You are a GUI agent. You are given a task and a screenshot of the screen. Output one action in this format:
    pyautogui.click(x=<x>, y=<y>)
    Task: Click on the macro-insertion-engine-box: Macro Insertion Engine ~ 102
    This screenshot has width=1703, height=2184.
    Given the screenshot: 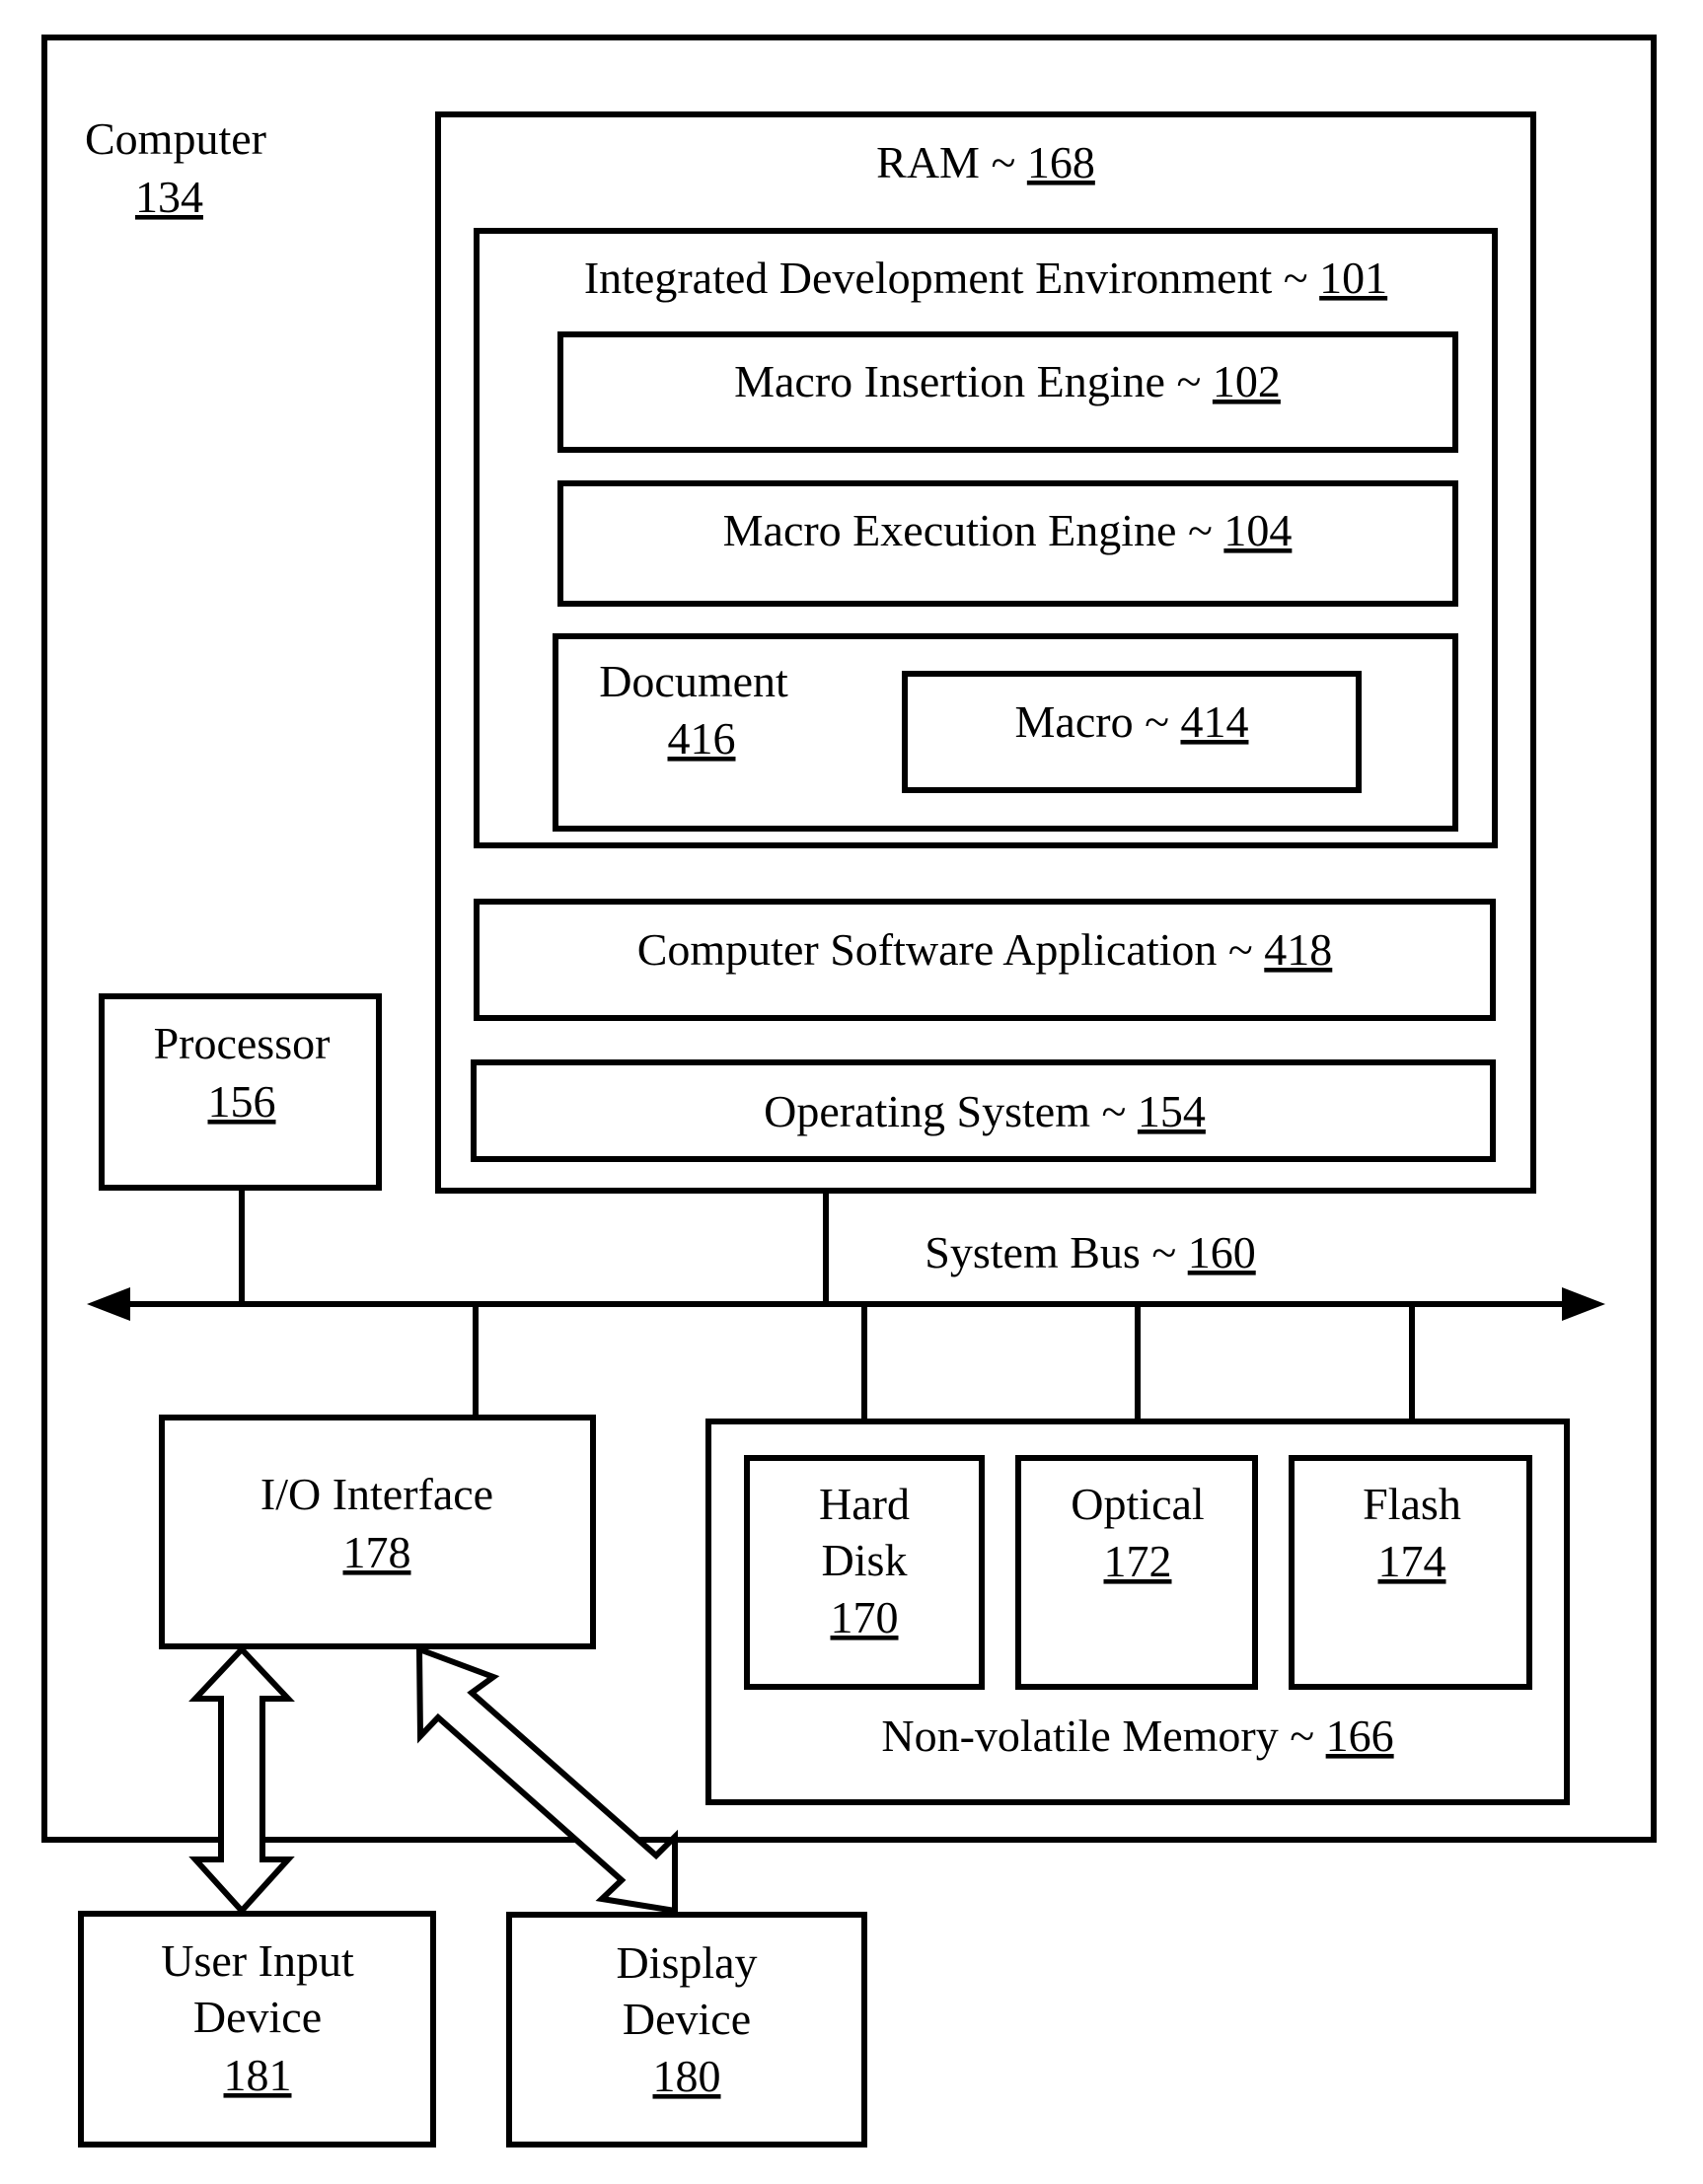 What is the action you would take?
    pyautogui.click(x=1007, y=392)
    